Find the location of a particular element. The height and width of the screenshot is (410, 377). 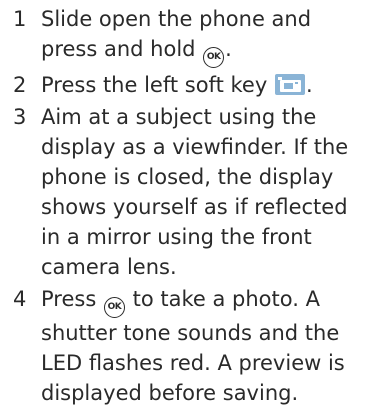

step-number: 4 is located at coordinates (20, 299).